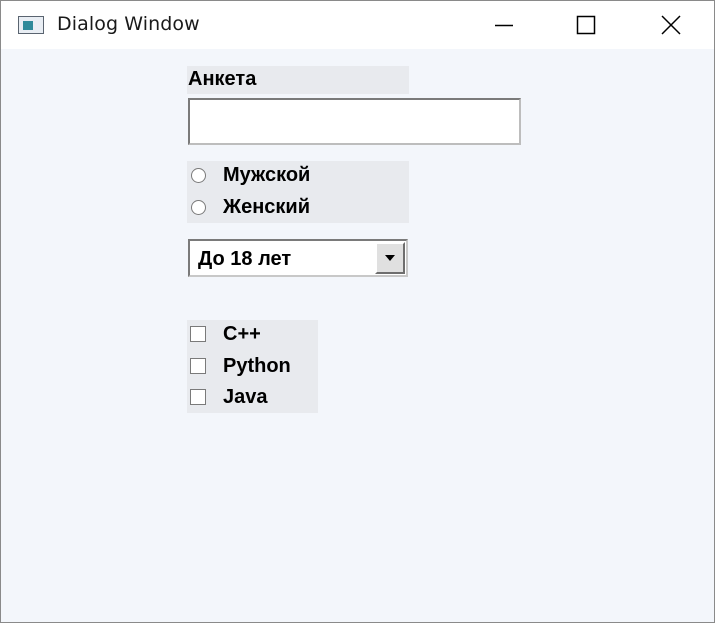  What do you see at coordinates (198, 334) in the screenshot?
I see `checkbox-cpp` at bounding box center [198, 334].